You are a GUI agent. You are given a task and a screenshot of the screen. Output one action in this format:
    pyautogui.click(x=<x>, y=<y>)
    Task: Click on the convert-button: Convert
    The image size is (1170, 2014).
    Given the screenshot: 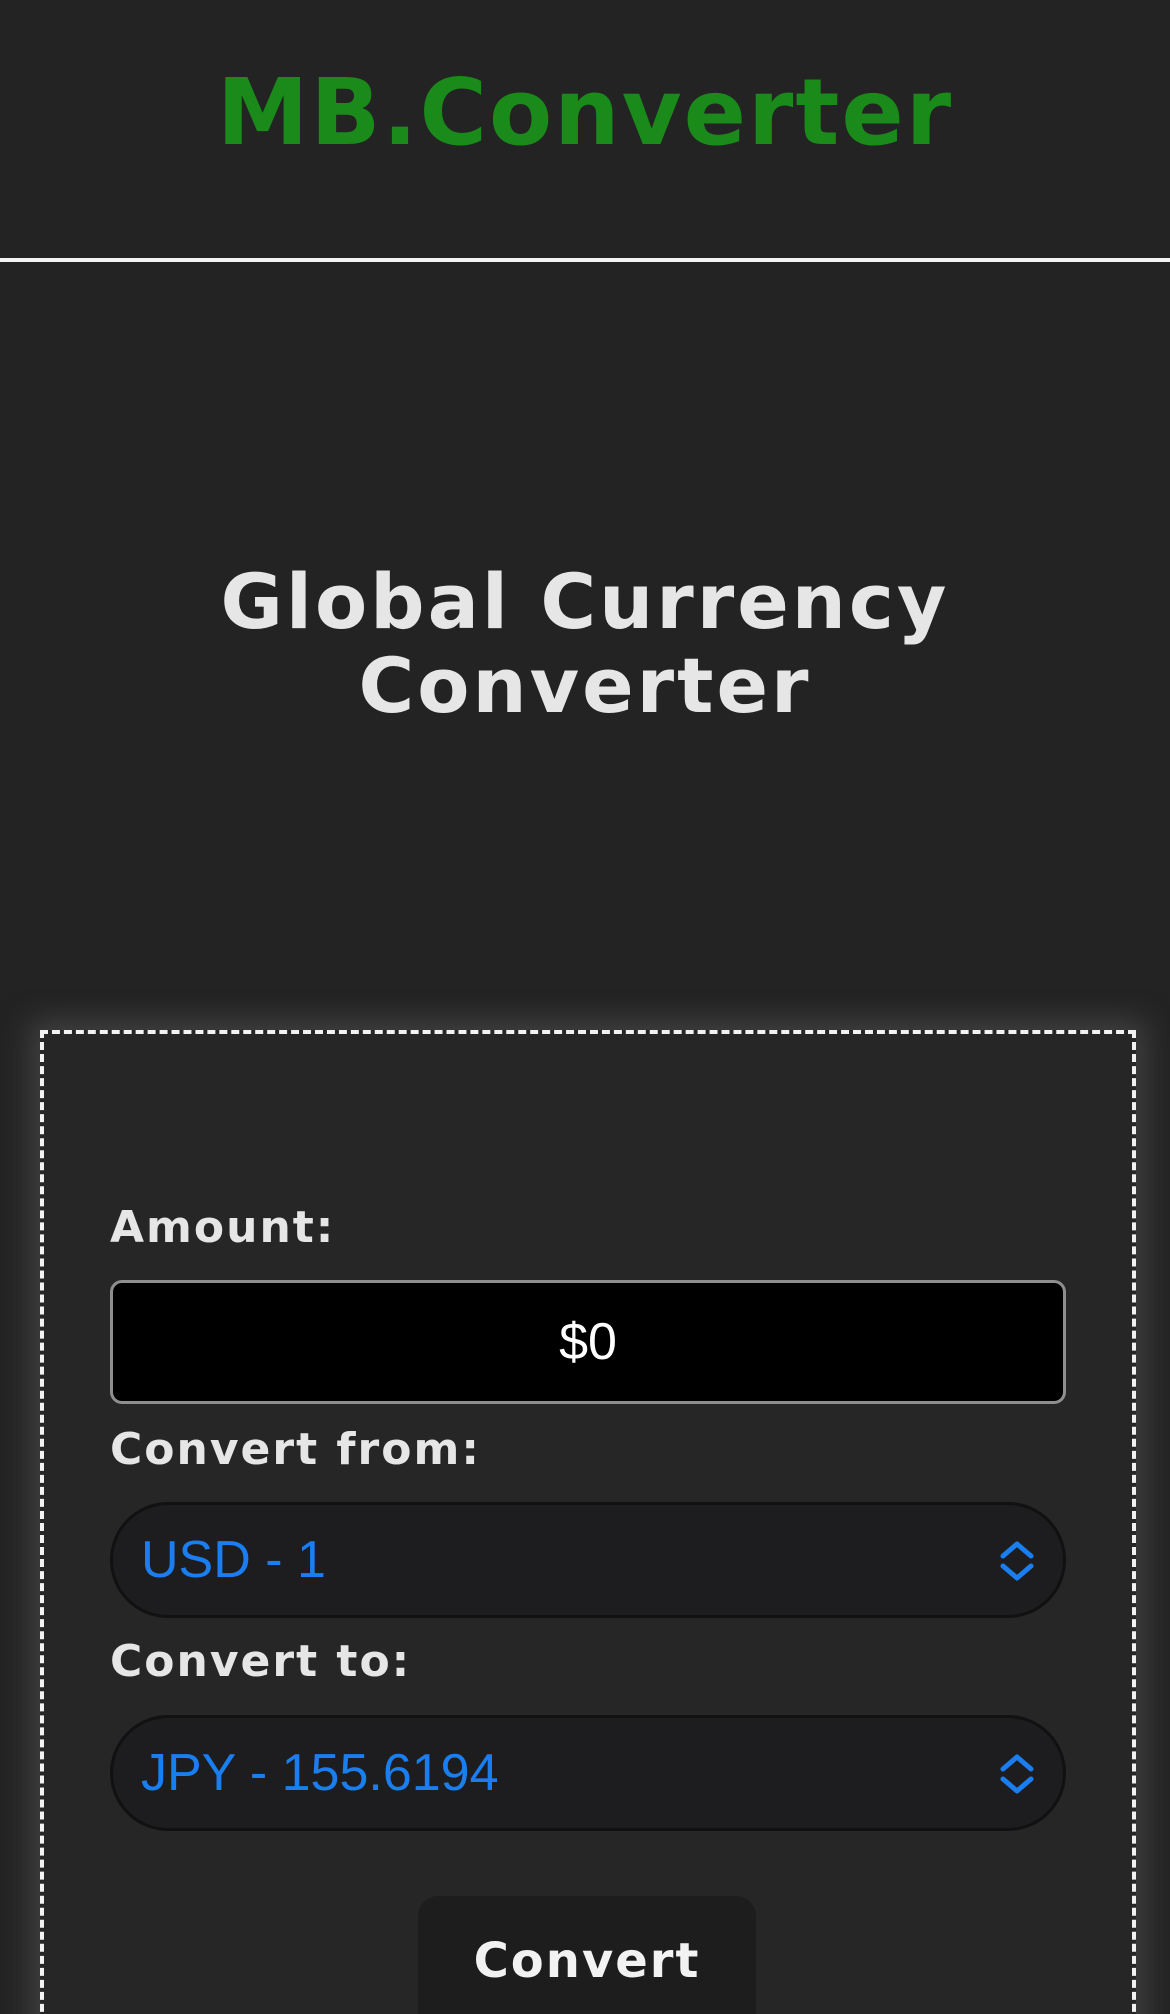 What is the action you would take?
    pyautogui.click(x=587, y=1955)
    